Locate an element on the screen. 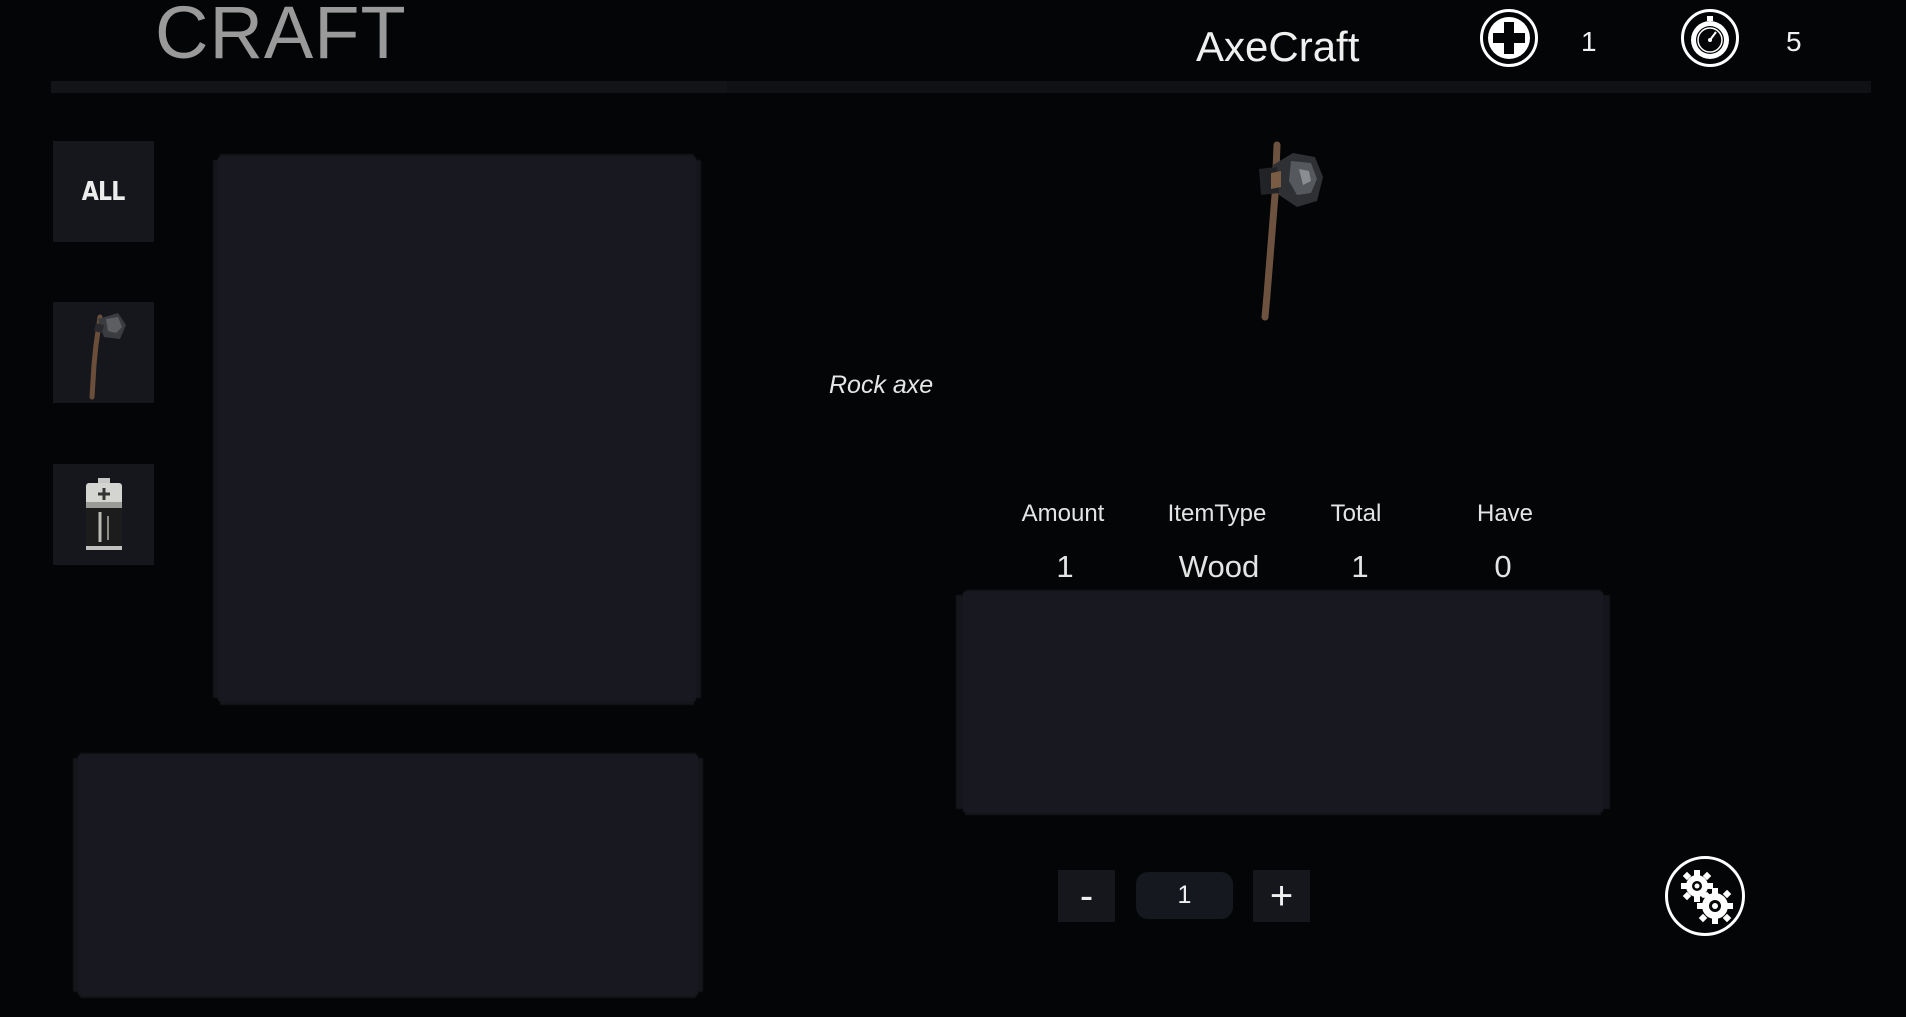 This screenshot has height=1017, width=1906. column-header-total: Total is located at coordinates (1356, 513).